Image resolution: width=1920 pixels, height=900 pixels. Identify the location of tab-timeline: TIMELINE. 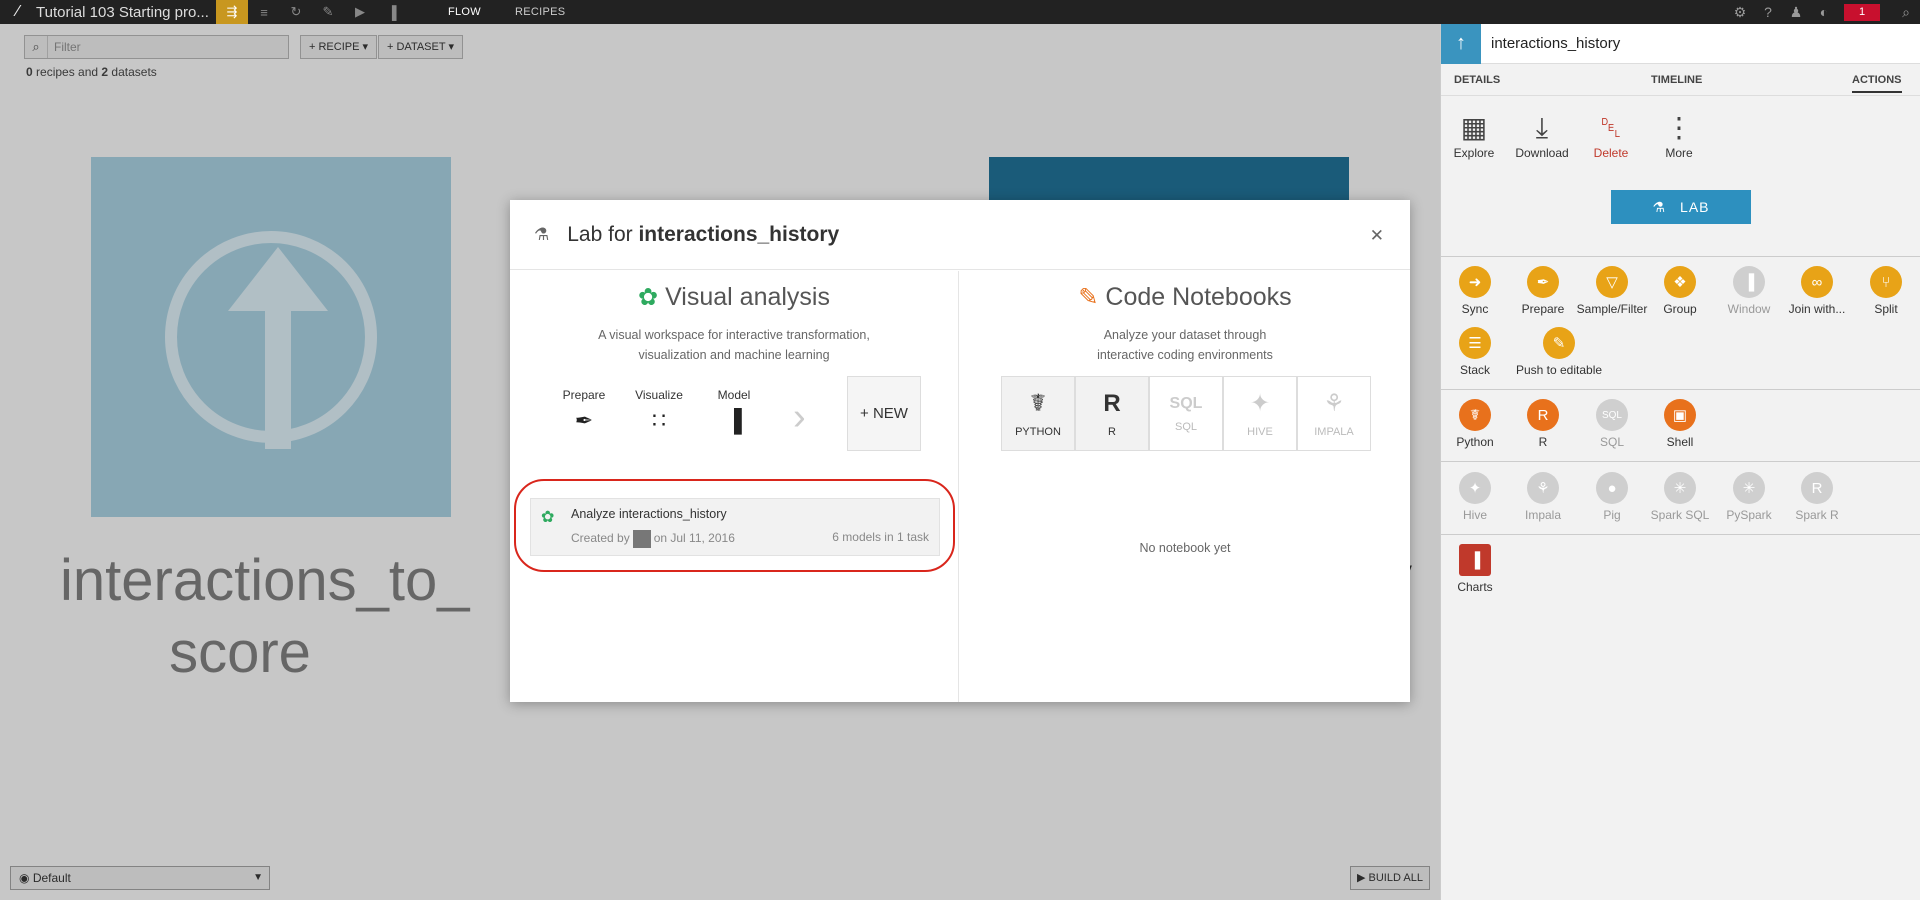
(1676, 80).